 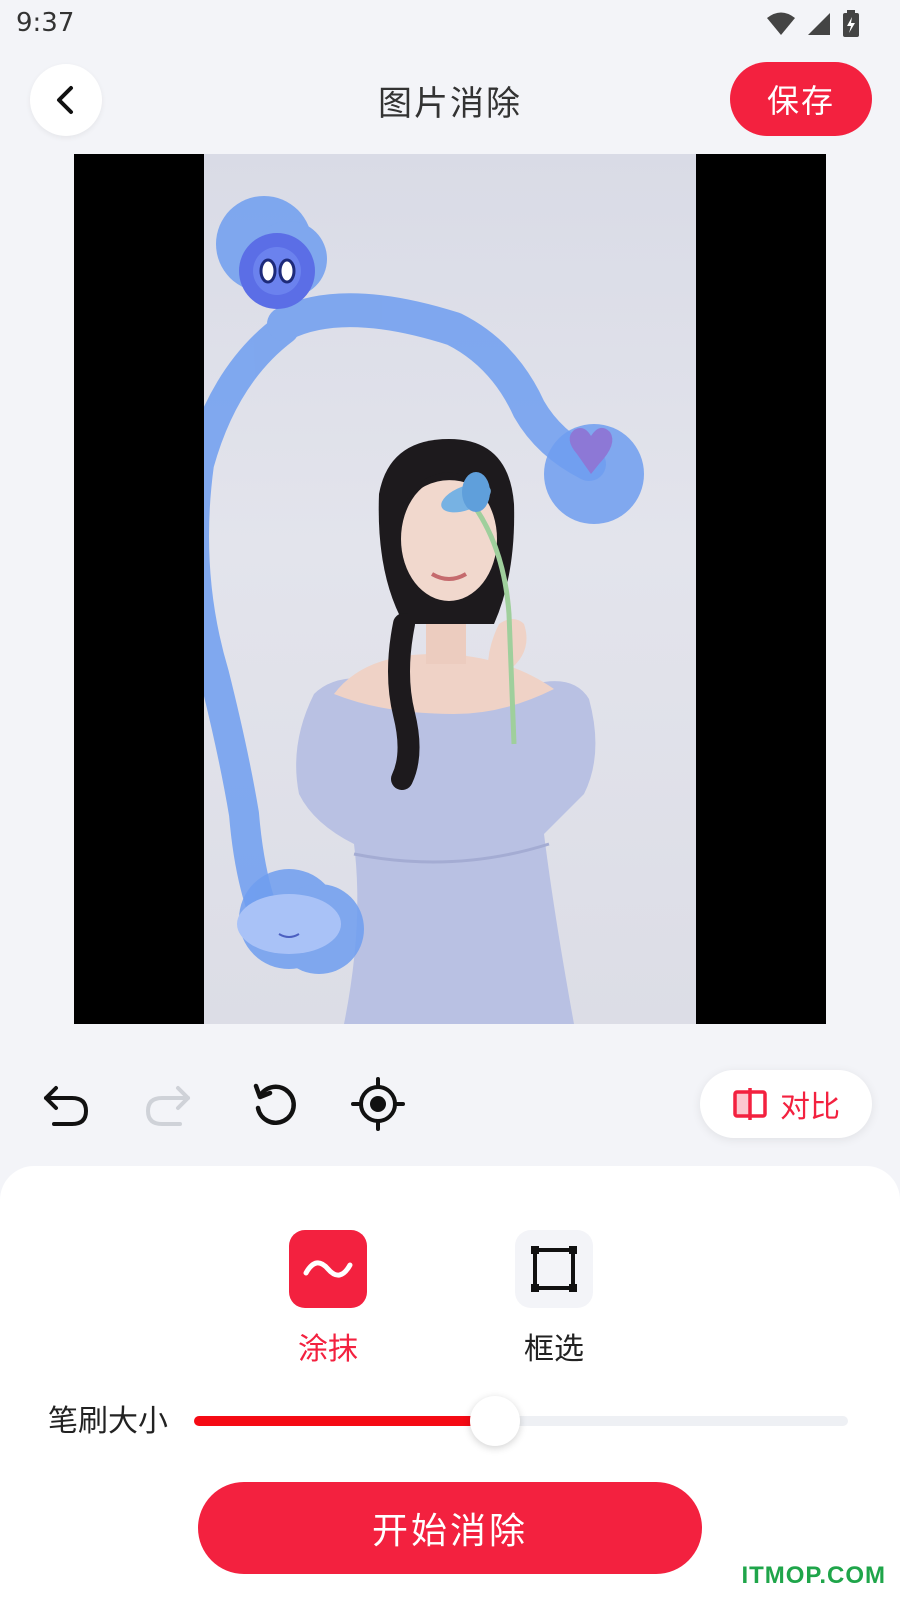 I want to click on cloud-sticker, so click(x=289, y=924).